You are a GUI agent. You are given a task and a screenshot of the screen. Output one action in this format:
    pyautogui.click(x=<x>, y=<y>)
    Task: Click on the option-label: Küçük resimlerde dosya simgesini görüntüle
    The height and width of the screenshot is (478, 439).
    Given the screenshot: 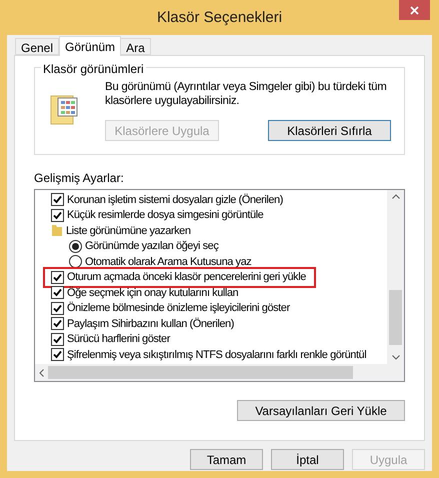 What is the action you would take?
    pyautogui.click(x=165, y=215)
    